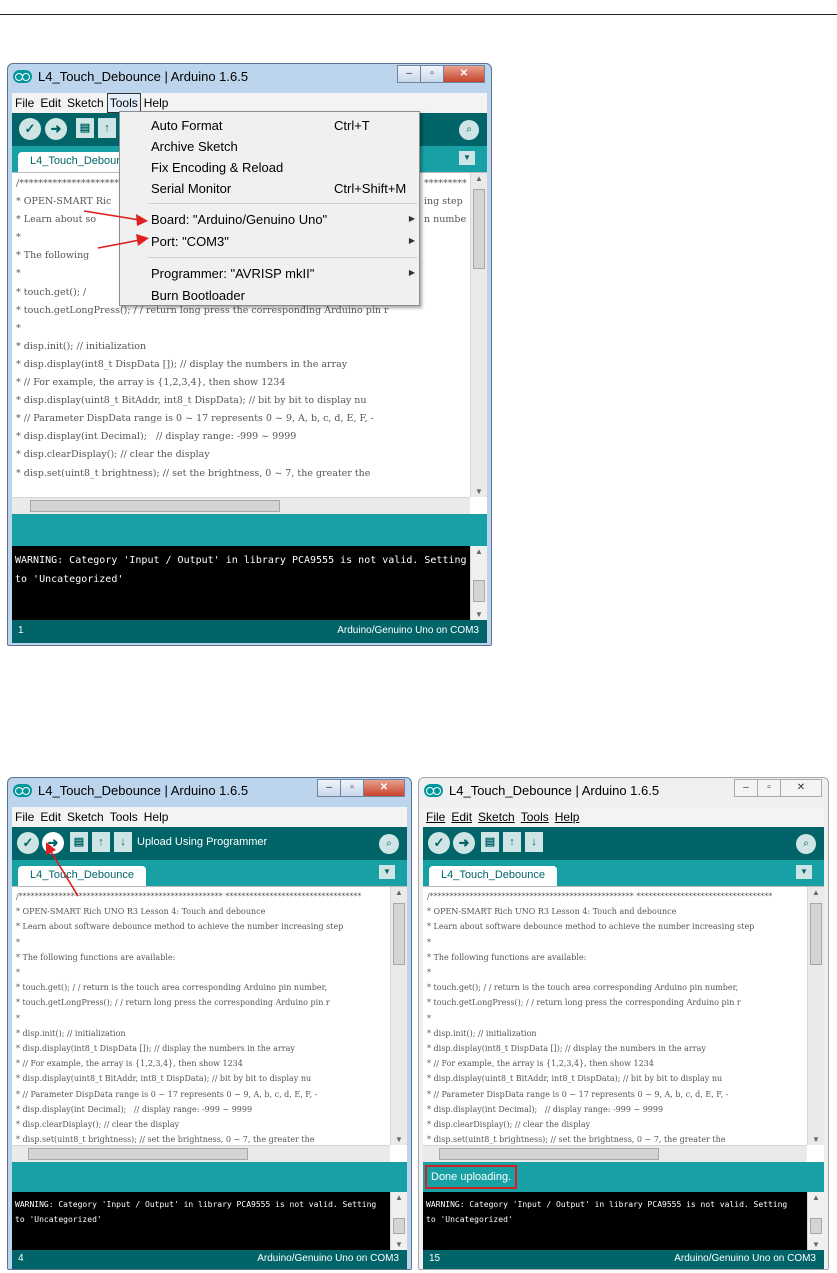 The image size is (837, 1273). I want to click on code-line: n number,, so click(445, 220).